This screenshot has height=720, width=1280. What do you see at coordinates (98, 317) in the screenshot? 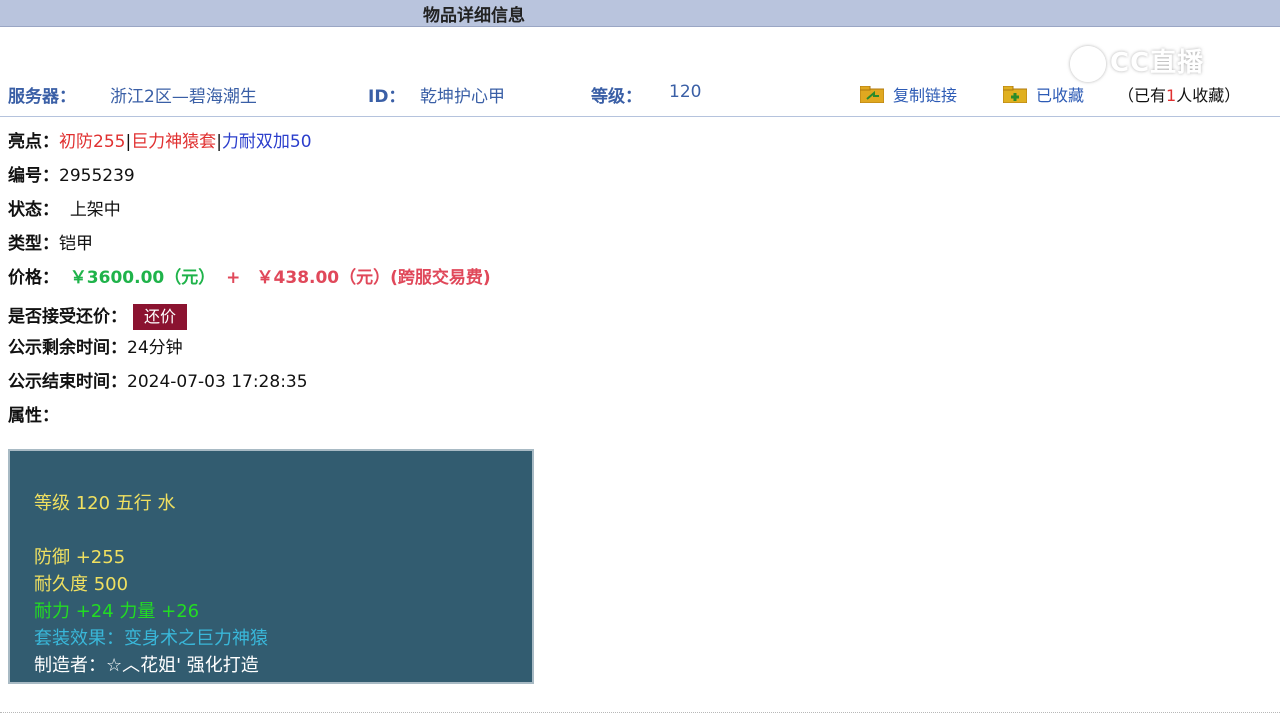
I see `counter-offer-row: 是否接受还价： 还价` at bounding box center [98, 317].